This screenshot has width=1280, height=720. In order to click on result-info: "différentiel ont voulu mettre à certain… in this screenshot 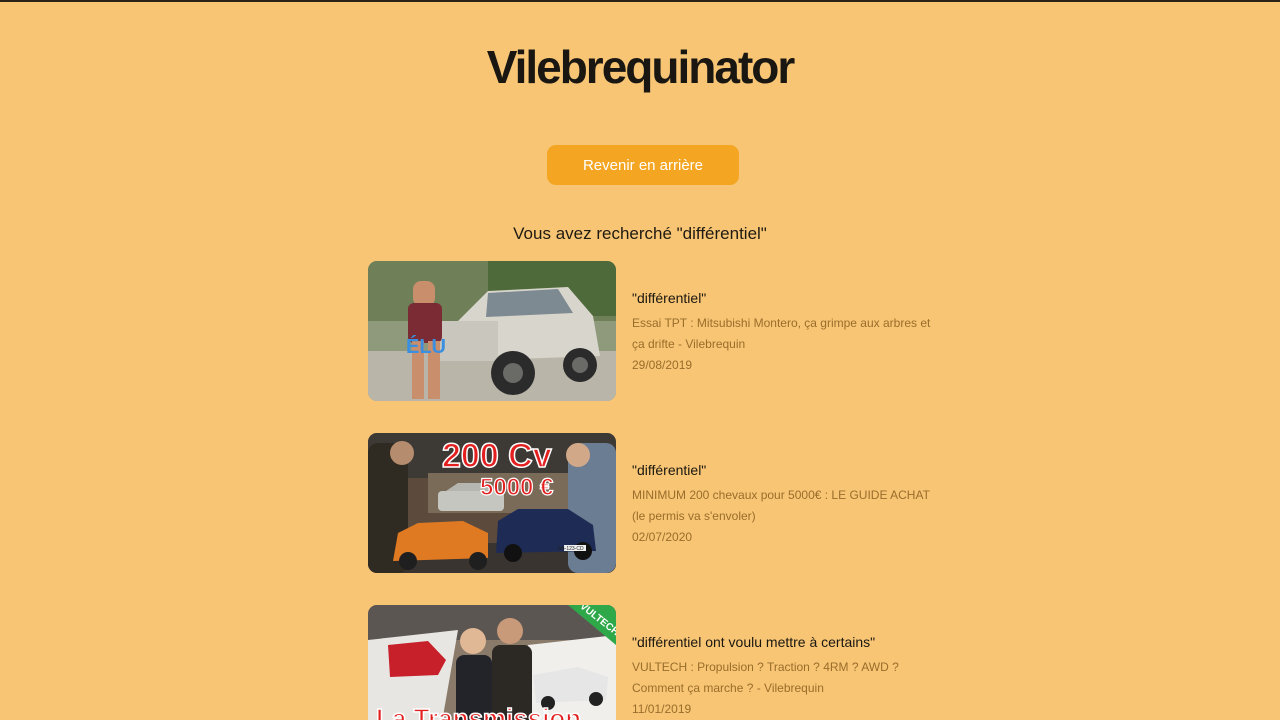, I will do `click(782, 677)`.